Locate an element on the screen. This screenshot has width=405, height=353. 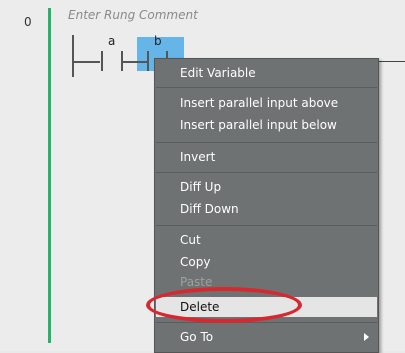
left-power-rail is located at coordinates (73, 56).